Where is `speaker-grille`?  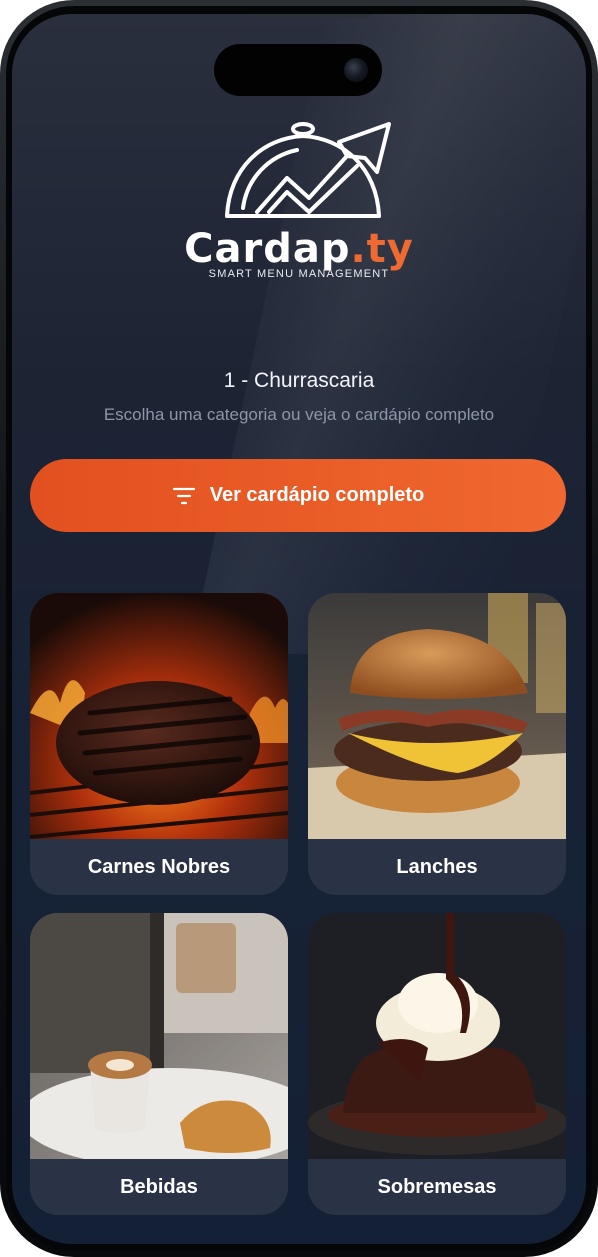
speaker-grille is located at coordinates (311, 16).